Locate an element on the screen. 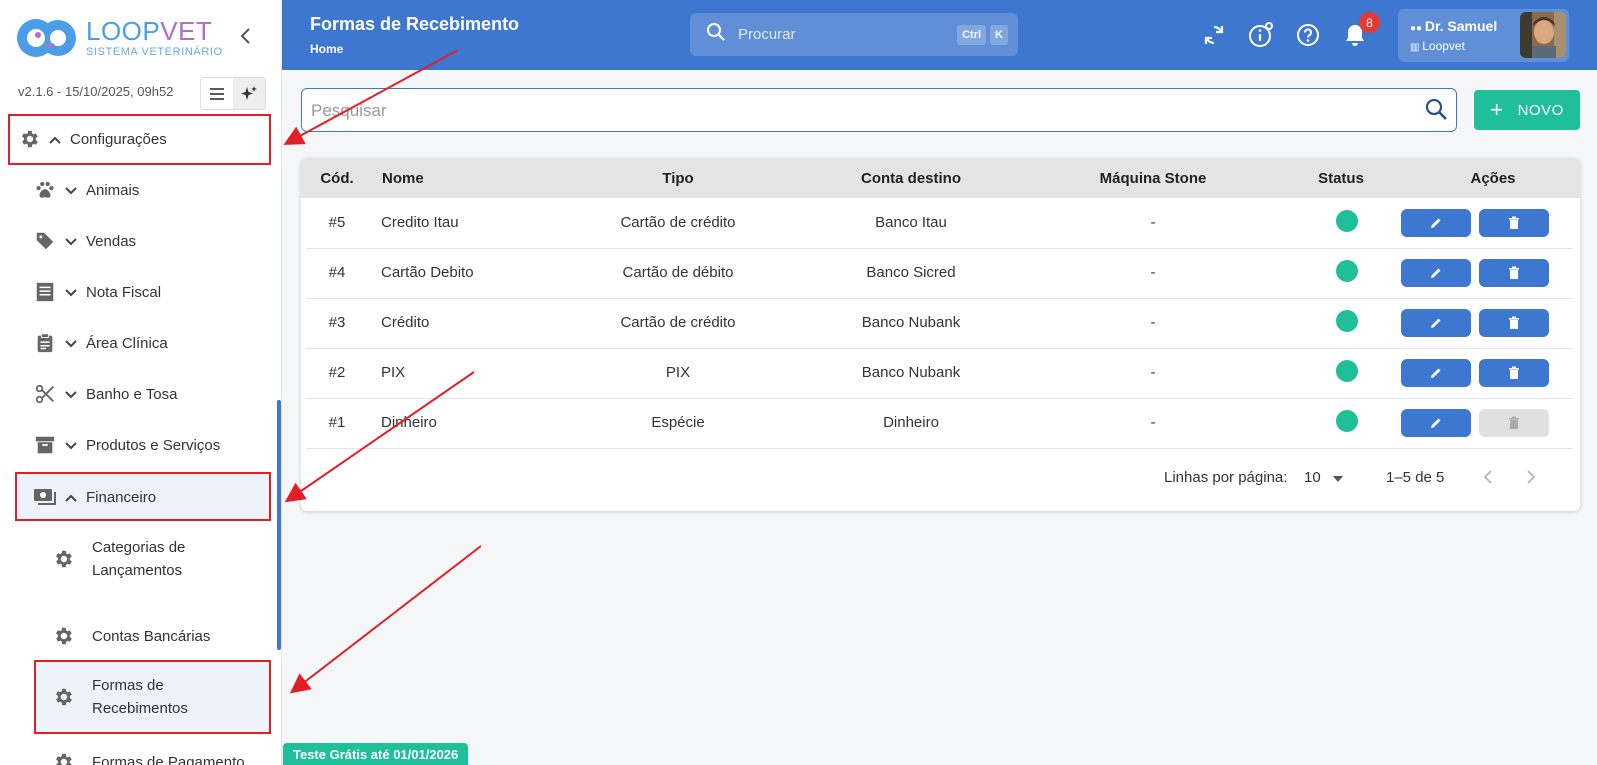 The width and height of the screenshot is (1597, 765). sidebar-subitem-formas-pagamento: Formas de Pagamento is located at coordinates (160, 757).